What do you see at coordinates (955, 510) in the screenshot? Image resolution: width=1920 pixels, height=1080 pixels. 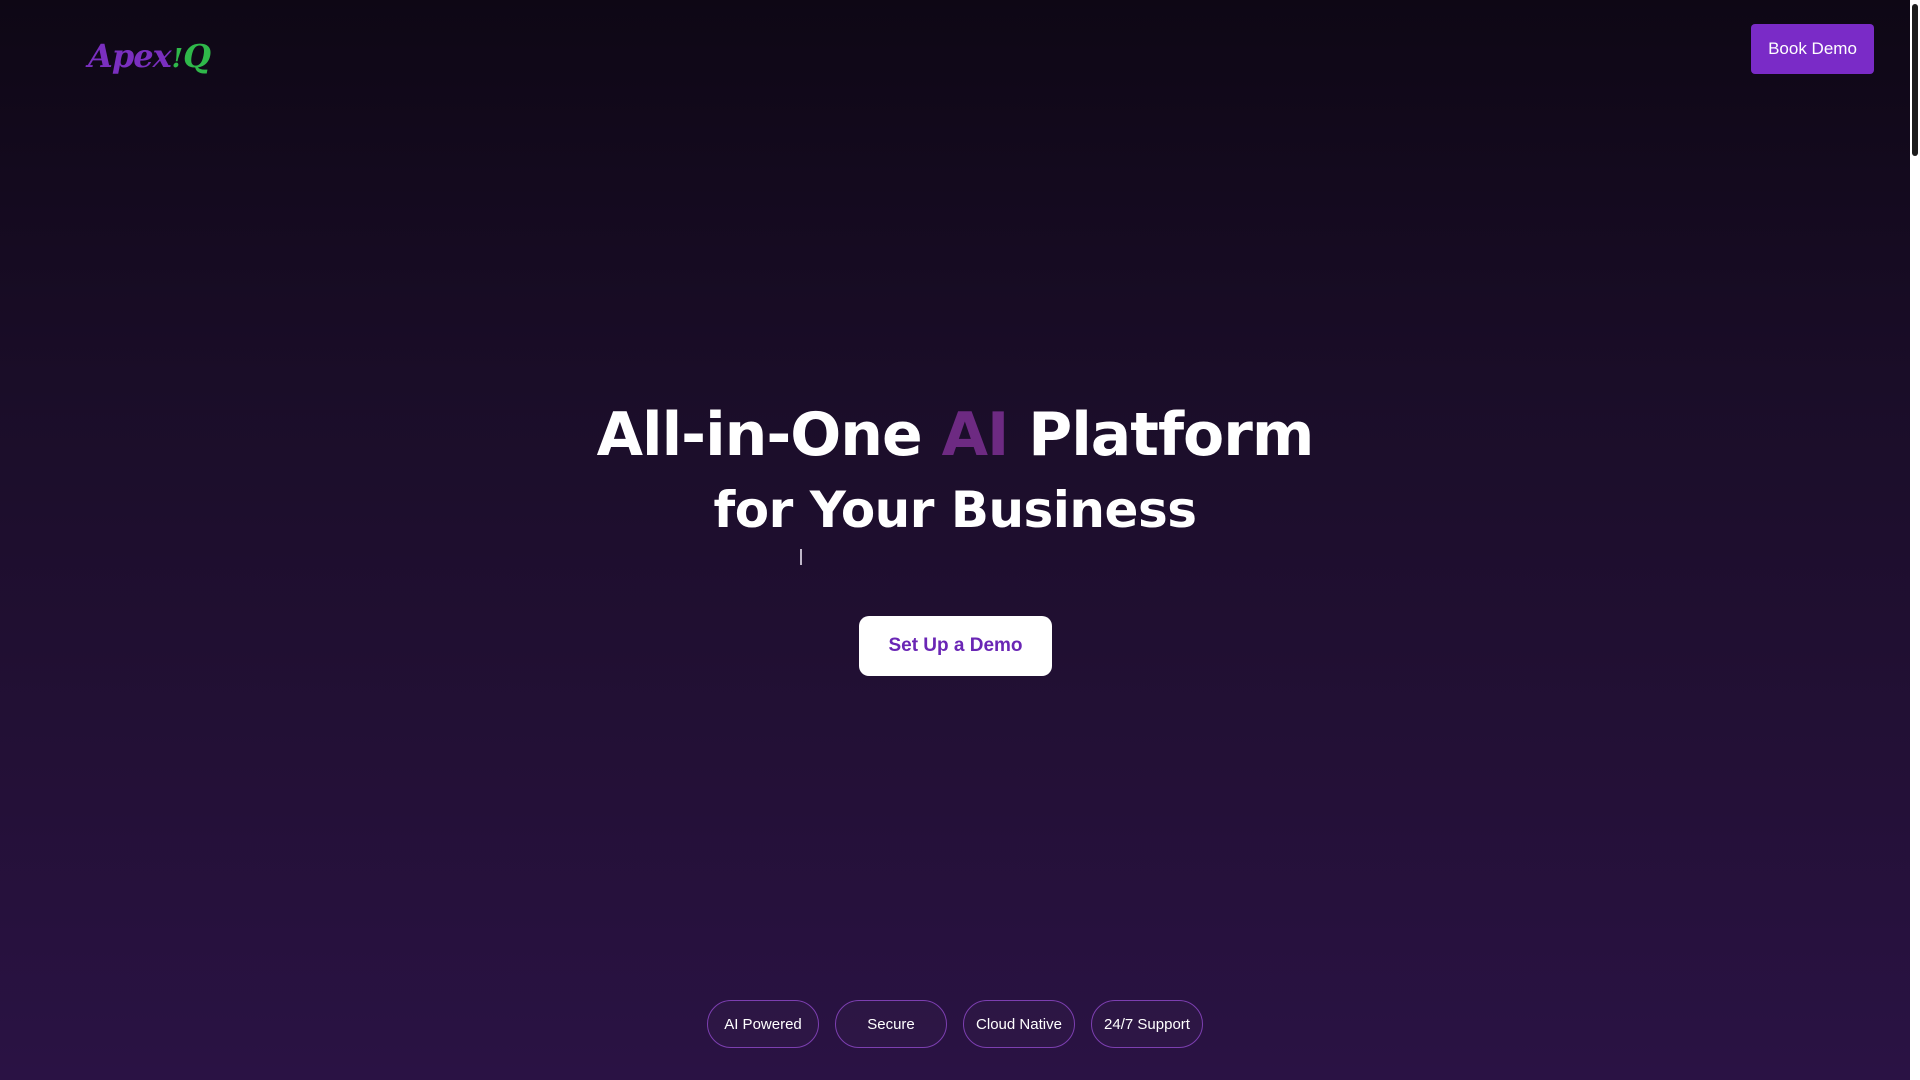 I see `hero-subtitle: for Your Business` at bounding box center [955, 510].